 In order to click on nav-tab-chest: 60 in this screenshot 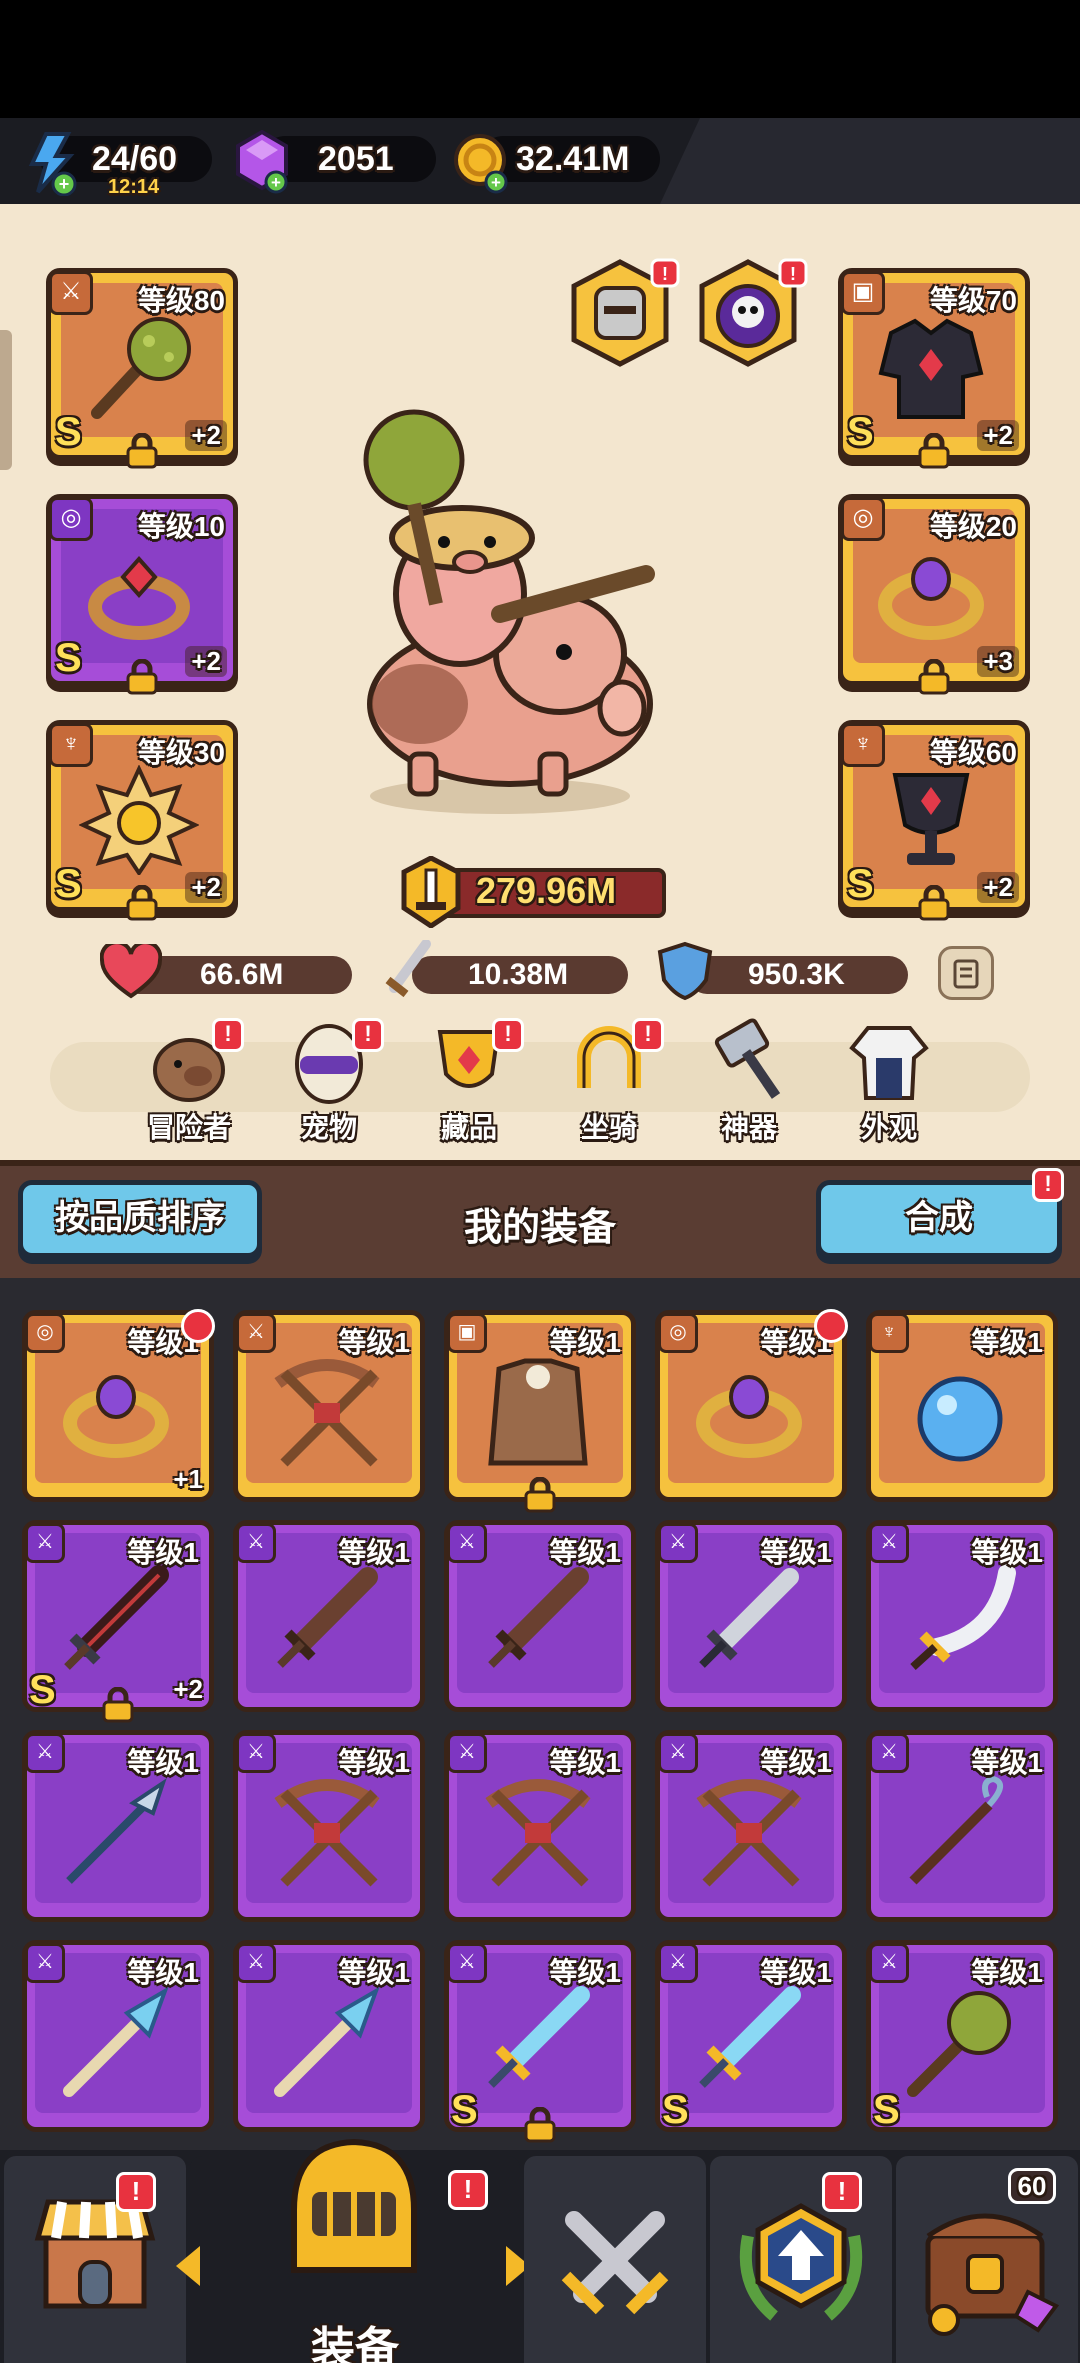, I will do `click(987, 2259)`.